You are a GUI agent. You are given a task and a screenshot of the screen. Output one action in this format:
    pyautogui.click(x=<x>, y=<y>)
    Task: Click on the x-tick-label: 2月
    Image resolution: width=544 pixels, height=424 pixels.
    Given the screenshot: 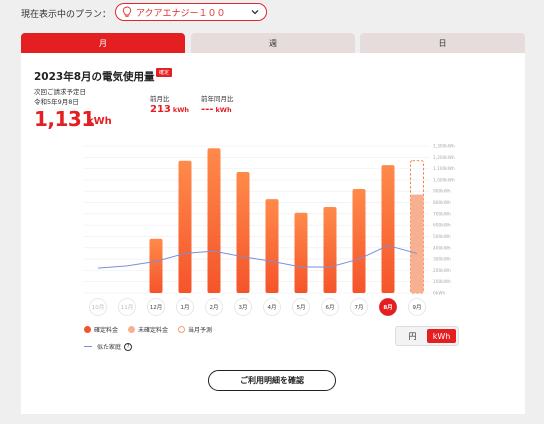 What is the action you would take?
    pyautogui.click(x=214, y=307)
    